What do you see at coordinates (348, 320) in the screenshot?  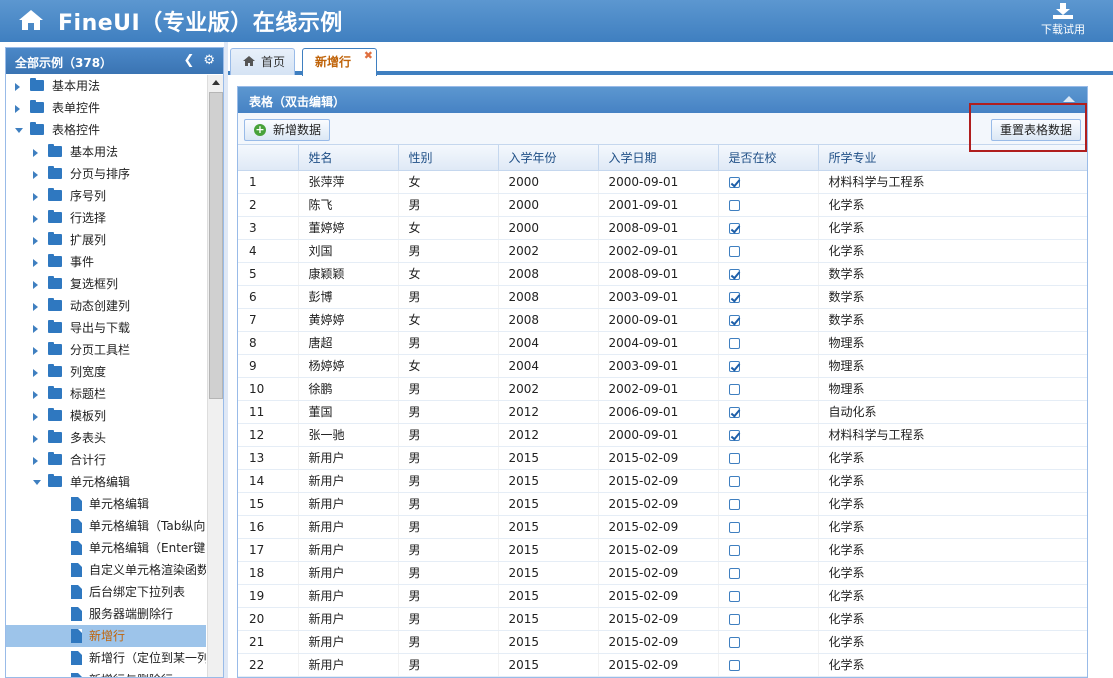 I see `grid-cell: 黄婷婷` at bounding box center [348, 320].